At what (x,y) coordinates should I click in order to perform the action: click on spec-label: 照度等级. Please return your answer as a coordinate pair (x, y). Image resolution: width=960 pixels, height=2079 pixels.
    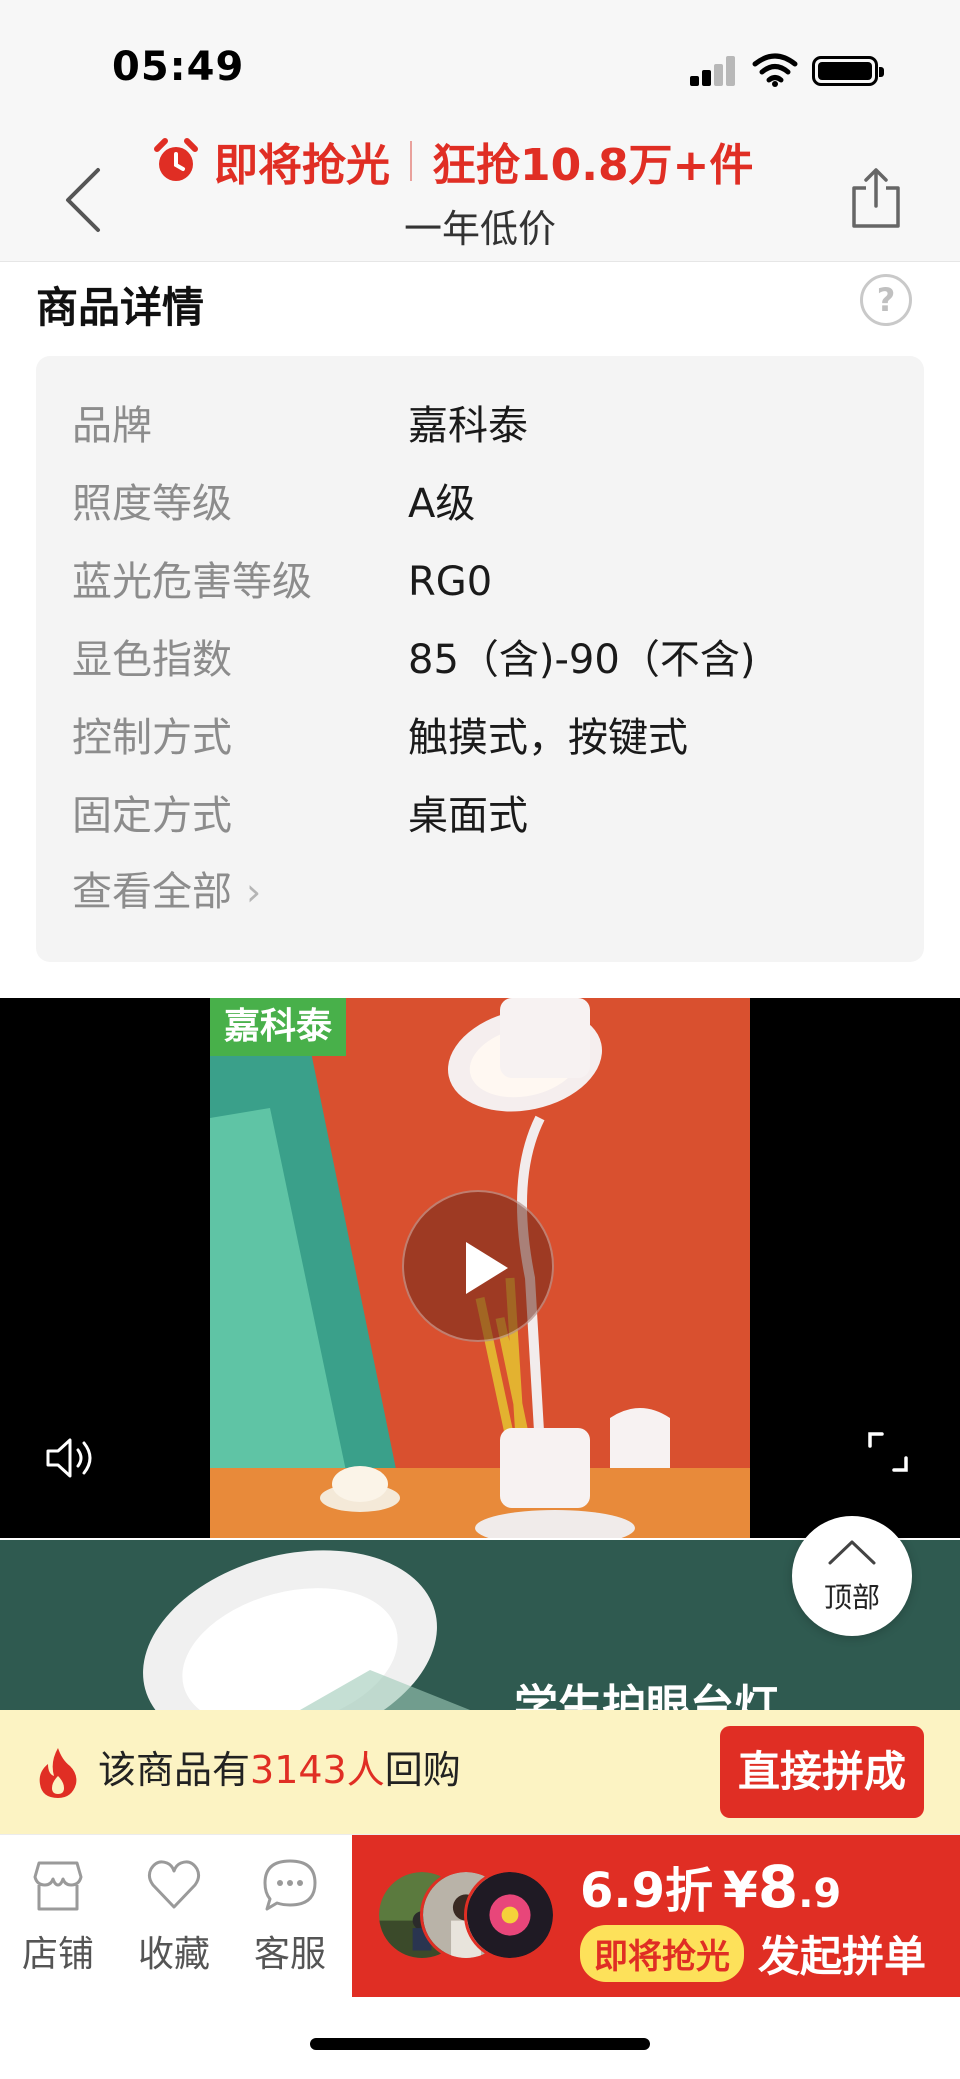
    Looking at the image, I should click on (152, 504).